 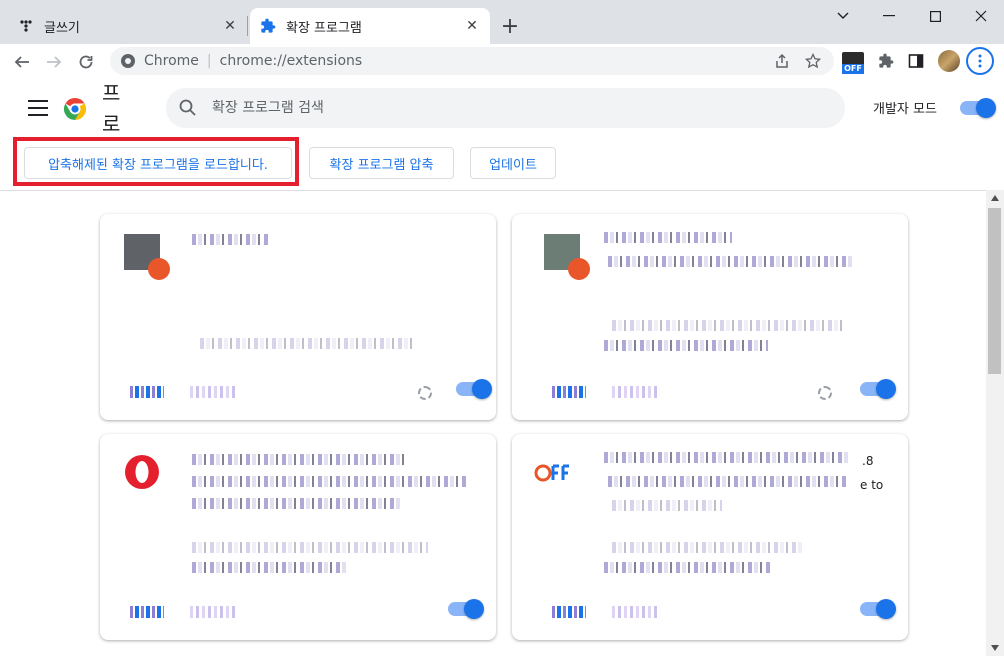 I want to click on address-bar: Chrome | chrome://extensions, so click(x=472, y=61).